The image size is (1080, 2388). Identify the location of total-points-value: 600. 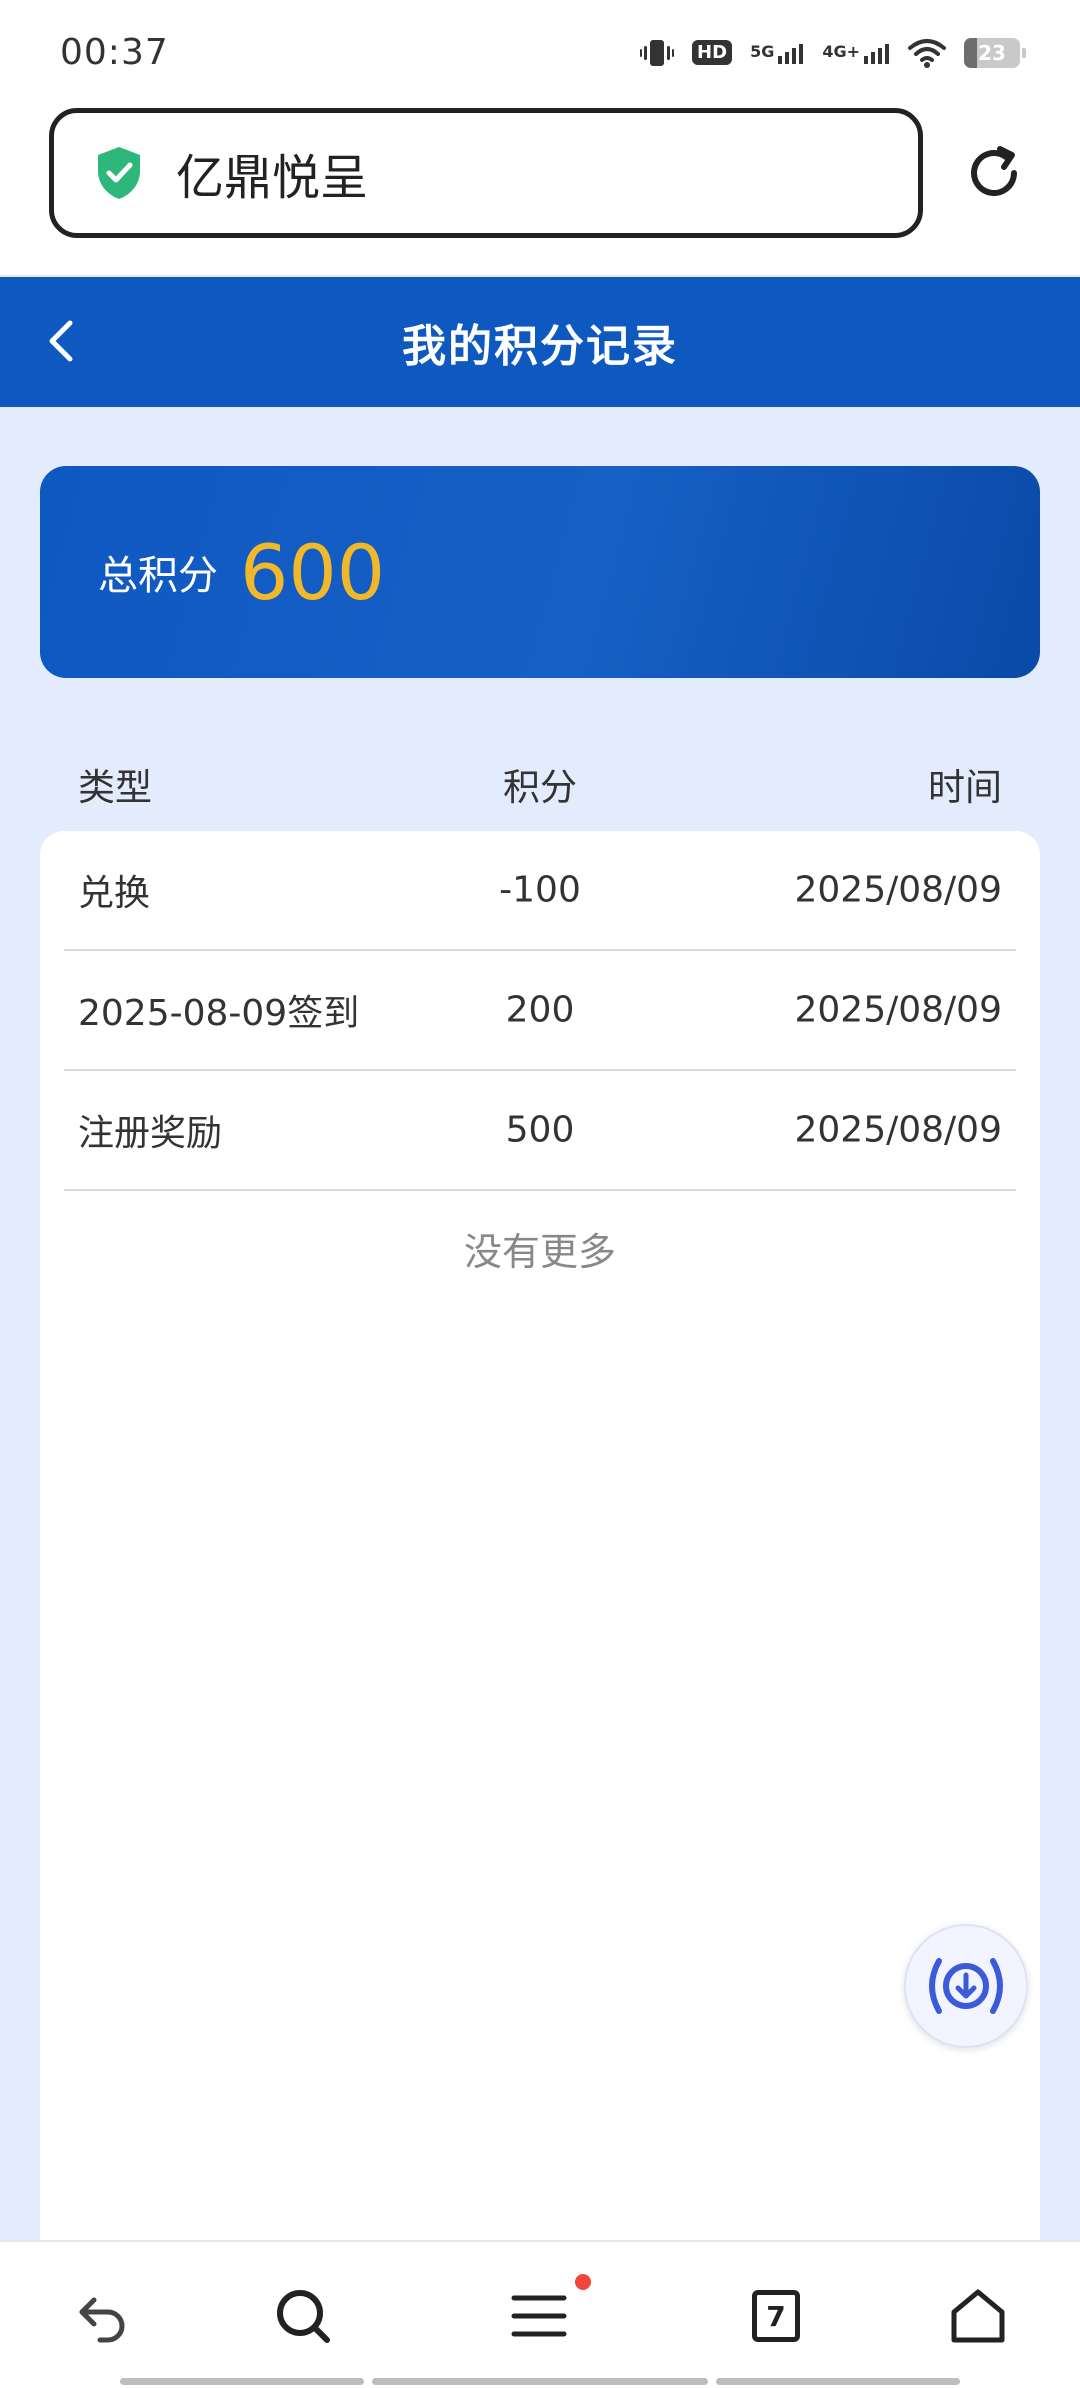
(313, 572).